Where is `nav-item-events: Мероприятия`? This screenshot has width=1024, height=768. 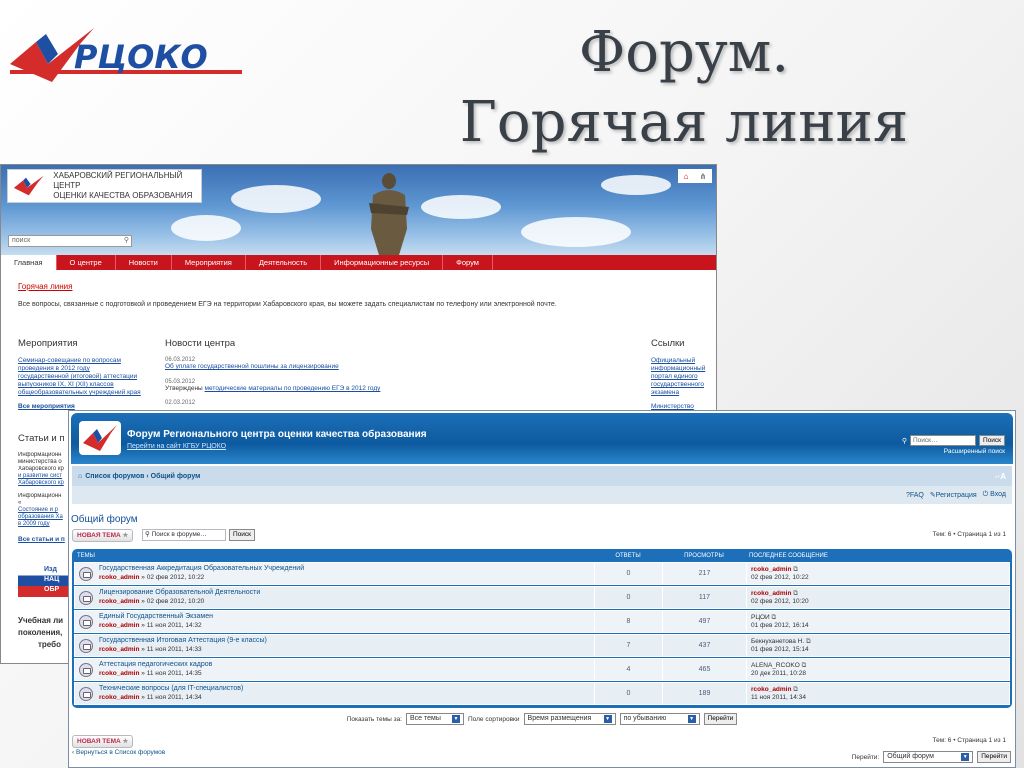
nav-item-events: Мероприятия is located at coordinates (209, 262).